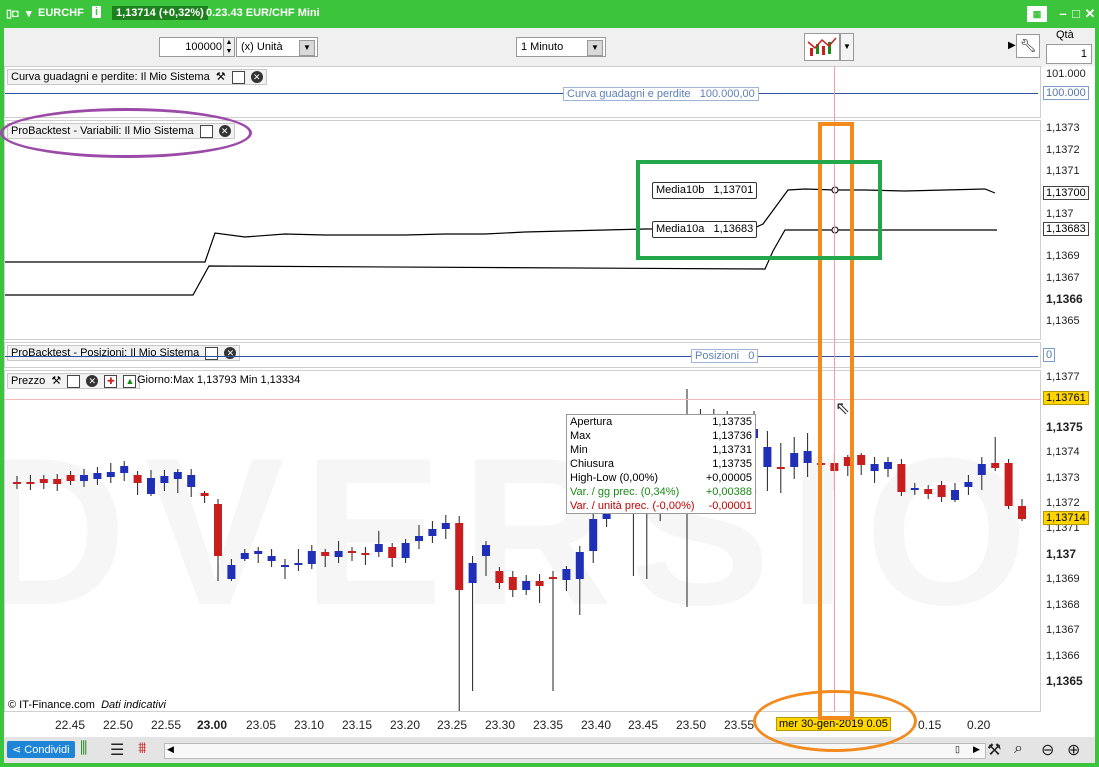 The height and width of the screenshot is (767, 1099). Describe the element at coordinates (1090, 14) in the screenshot. I see `close-button: ✕` at that location.